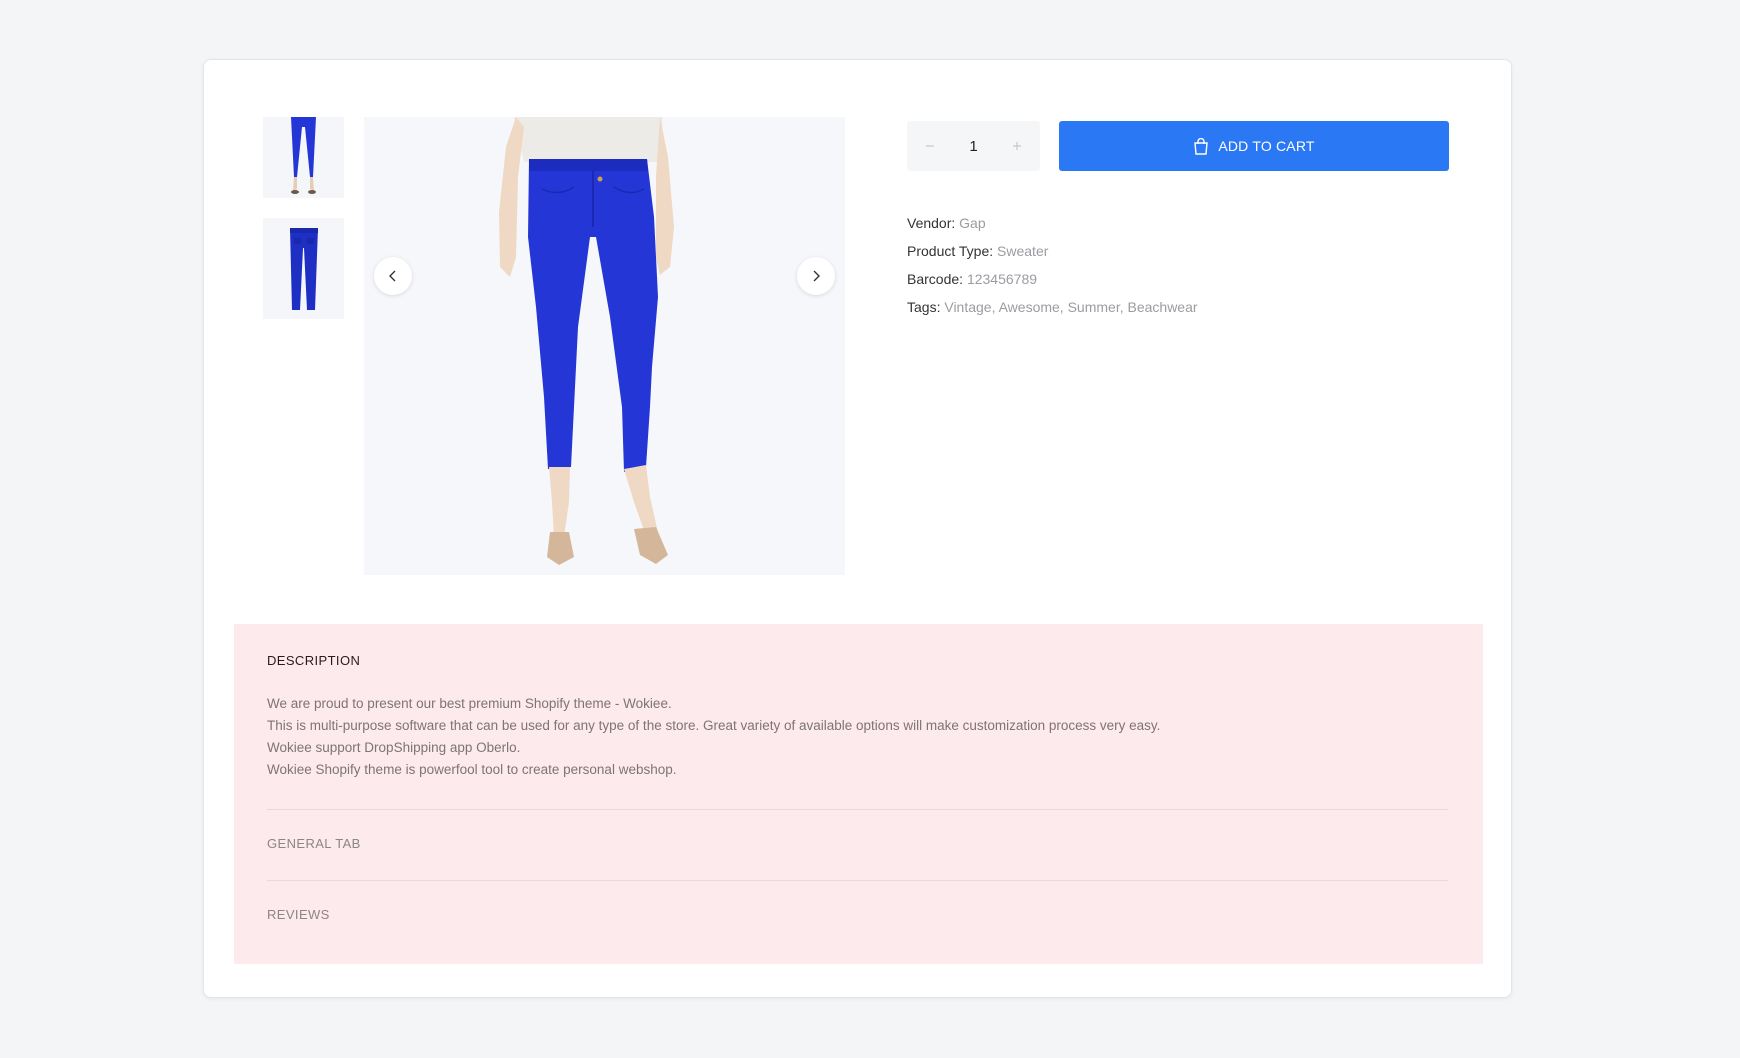  I want to click on quantity-input, so click(973, 146).